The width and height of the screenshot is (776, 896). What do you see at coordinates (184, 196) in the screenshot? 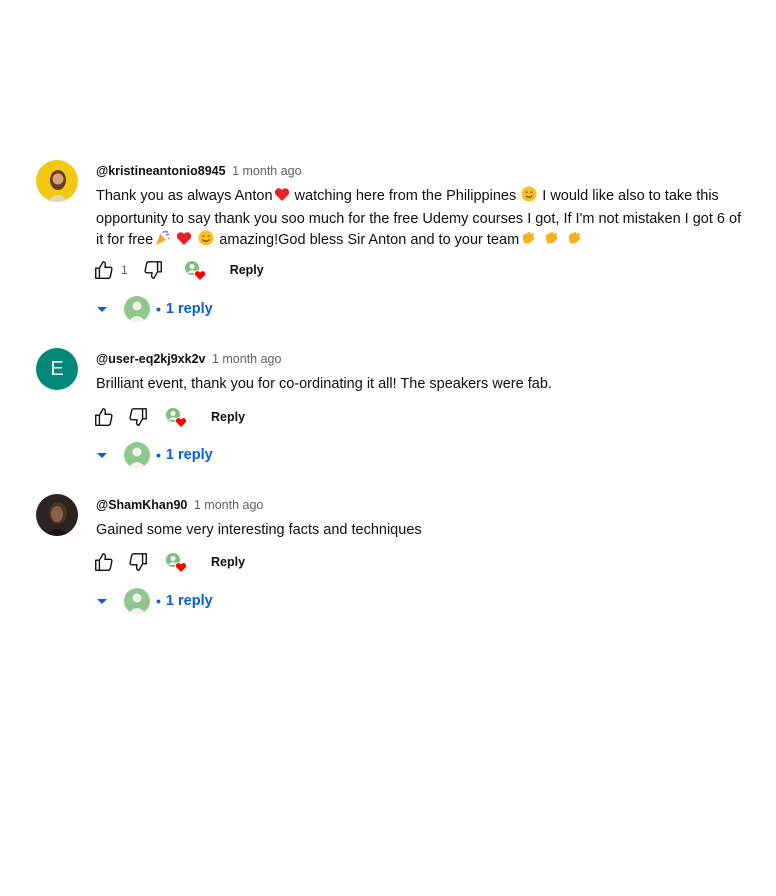
I see `comment-text-part: Thank you as always Anton` at bounding box center [184, 196].